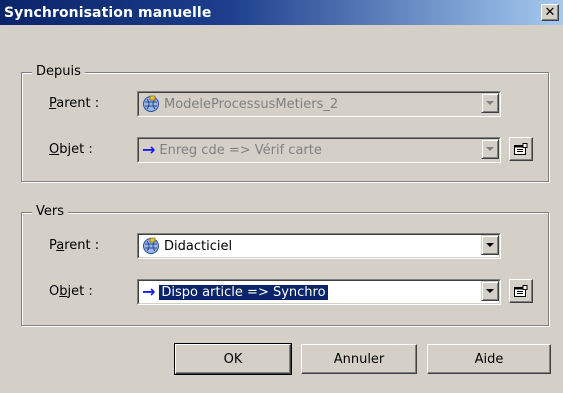  Describe the element at coordinates (198, 246) in the screenshot. I see `to-parent-value: Didacticiel` at that location.